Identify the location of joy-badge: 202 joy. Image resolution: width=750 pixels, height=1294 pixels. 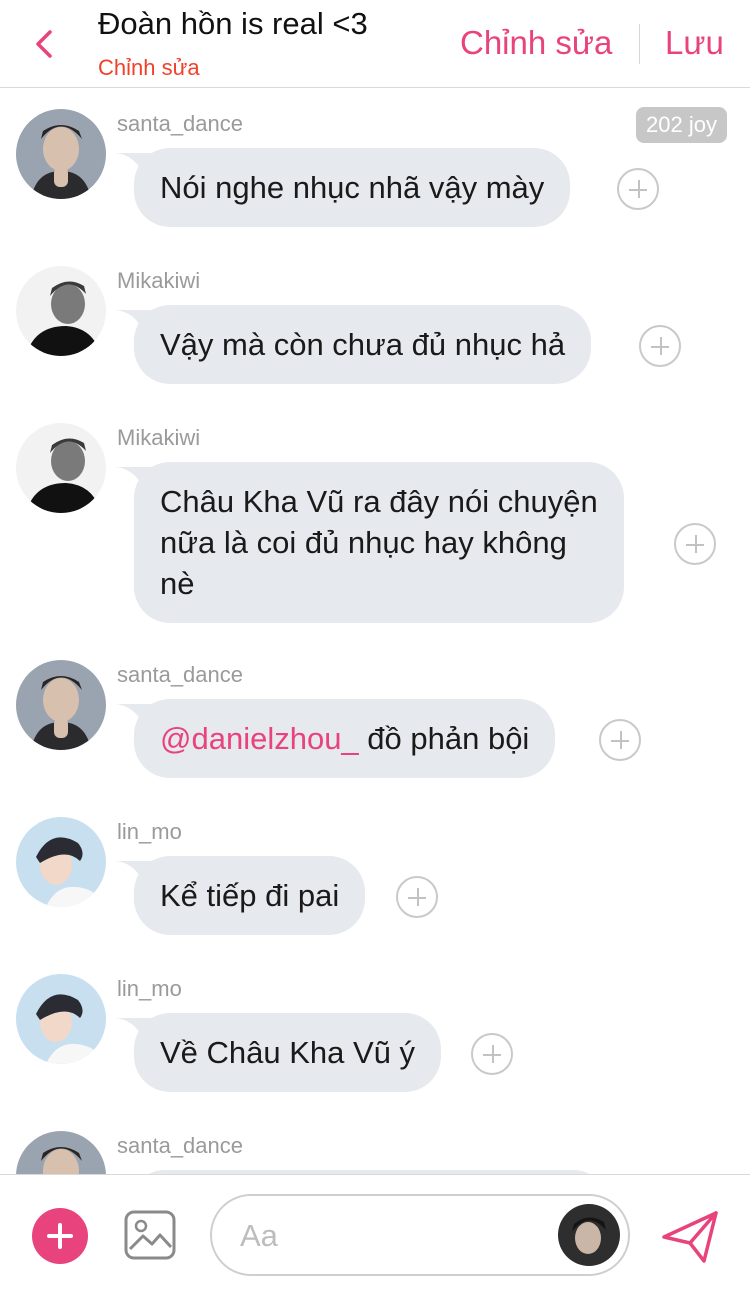
(681, 125).